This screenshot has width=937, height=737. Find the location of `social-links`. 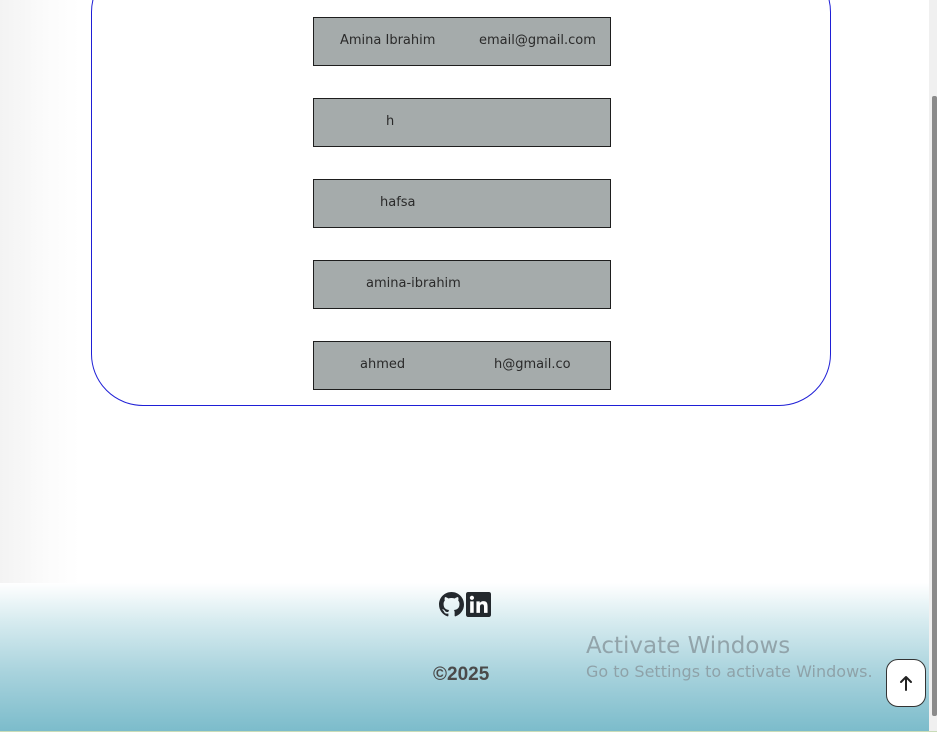

social-links is located at coordinates (465, 605).